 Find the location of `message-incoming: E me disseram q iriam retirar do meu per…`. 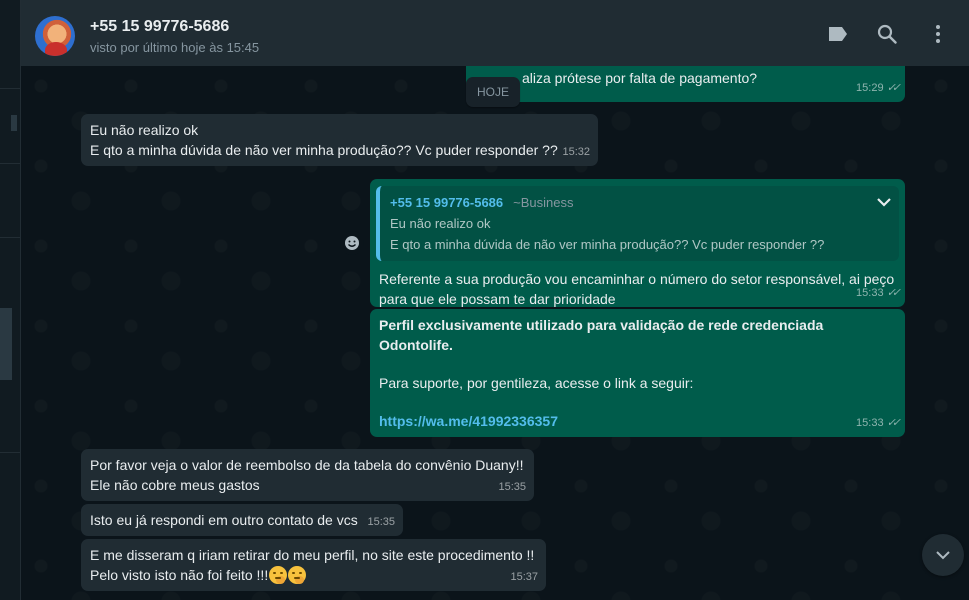

message-incoming: E me disseram q iriam retirar do meu per… is located at coordinates (313, 565).